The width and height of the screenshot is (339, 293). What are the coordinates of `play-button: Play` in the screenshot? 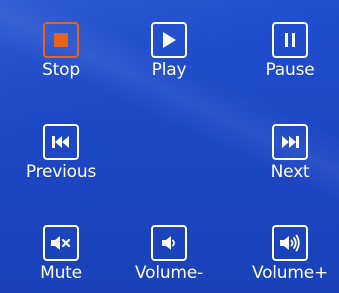 It's located at (169, 57).